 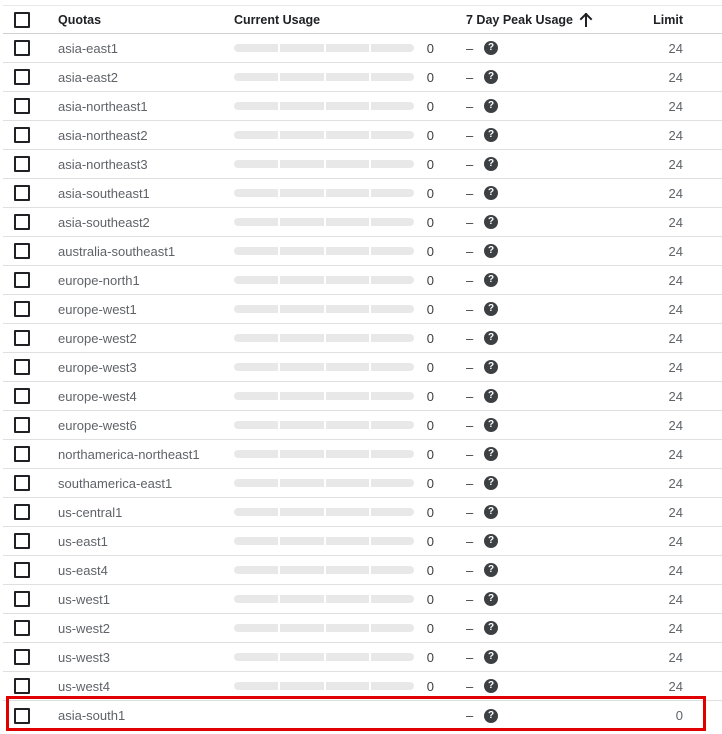 I want to click on table-row: europe-west4 0 –? 24, so click(x=362, y=396).